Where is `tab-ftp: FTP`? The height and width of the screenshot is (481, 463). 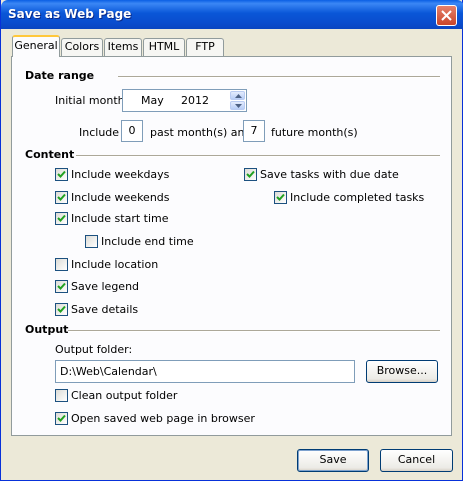
tab-ftp: FTP is located at coordinates (205, 47).